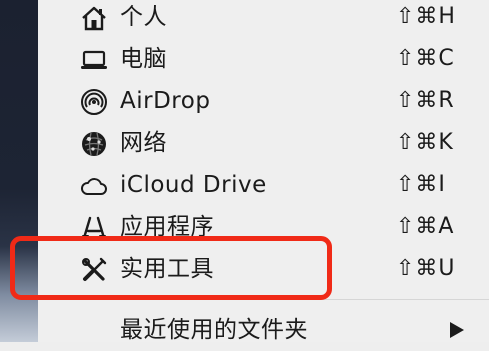 This screenshot has height=351, width=489. What do you see at coordinates (425, 100) in the screenshot?
I see `keyboard-shortcut: ⇧⌘R` at bounding box center [425, 100].